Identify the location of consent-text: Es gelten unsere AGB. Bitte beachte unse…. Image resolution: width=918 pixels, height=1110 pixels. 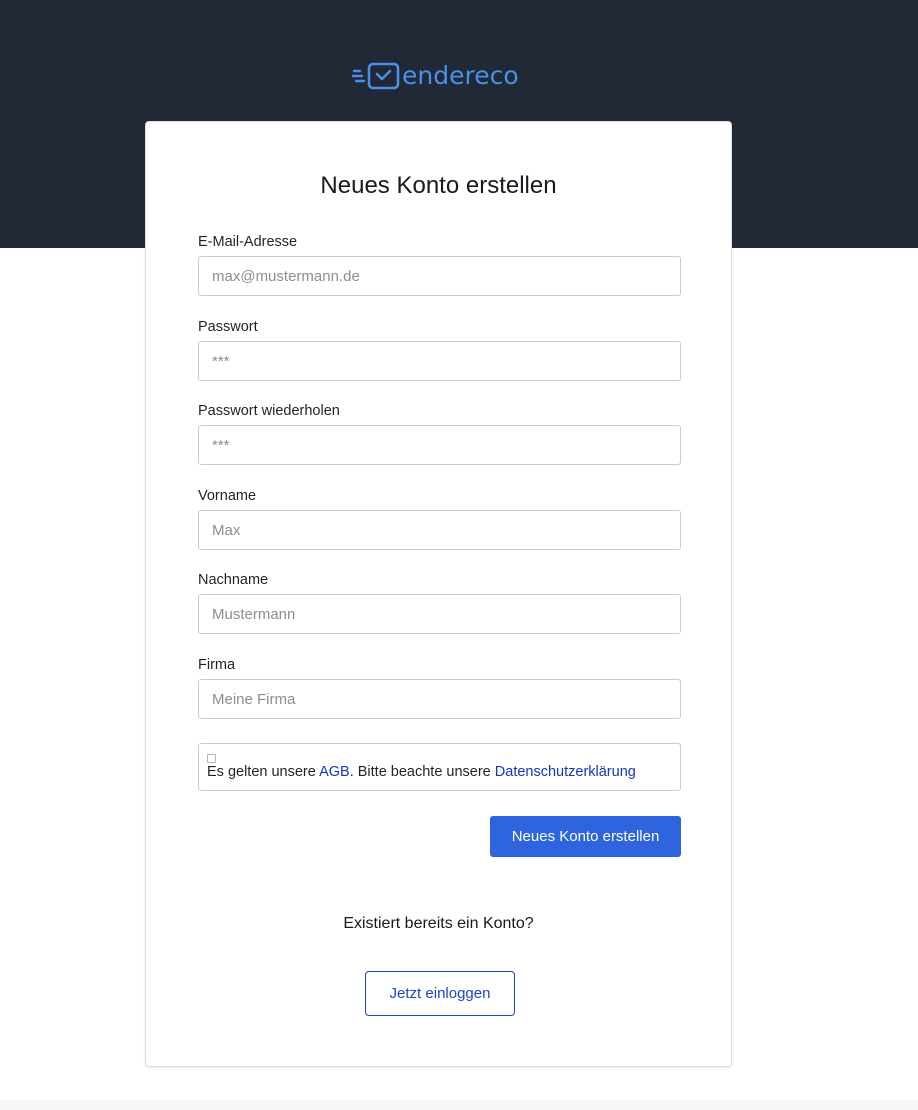
(421, 772).